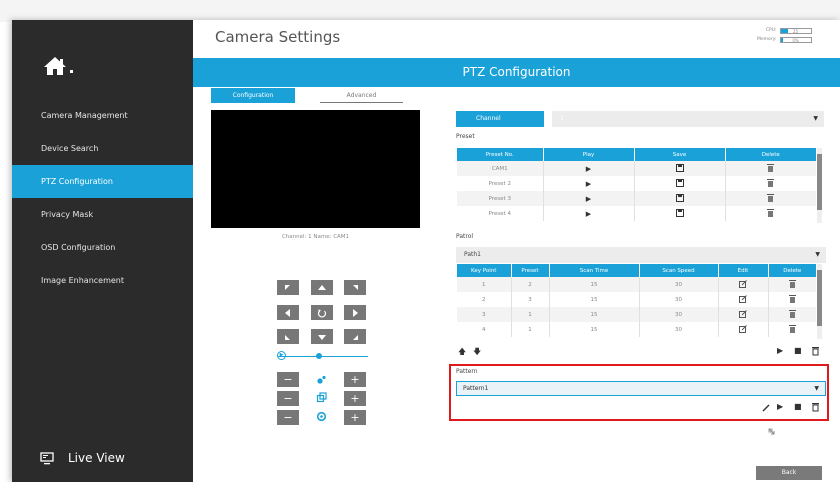 This screenshot has width=840, height=482. Describe the element at coordinates (82, 458) in the screenshot. I see `live-view-button: Live View` at that location.